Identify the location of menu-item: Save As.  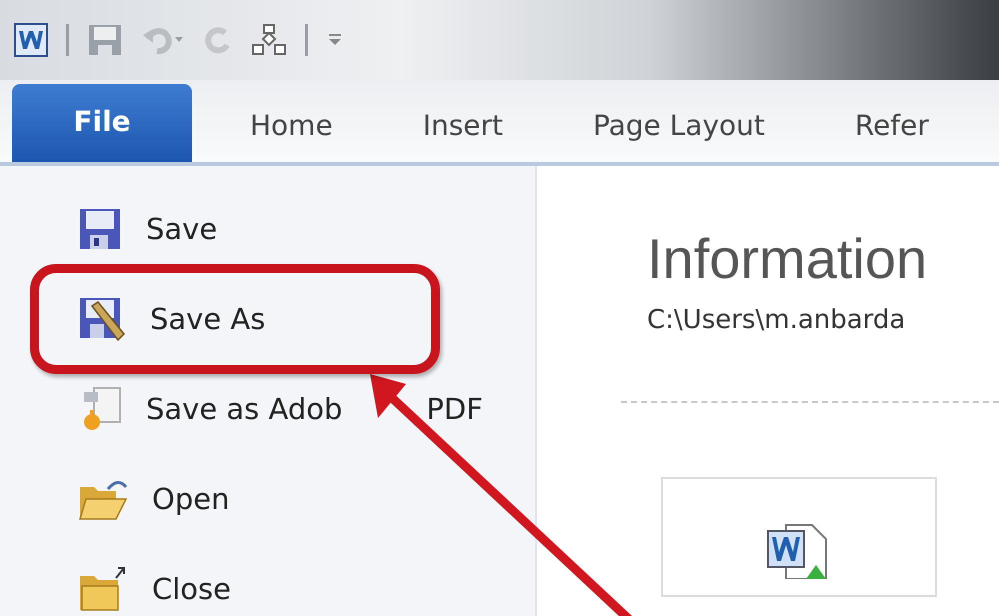
(267, 319).